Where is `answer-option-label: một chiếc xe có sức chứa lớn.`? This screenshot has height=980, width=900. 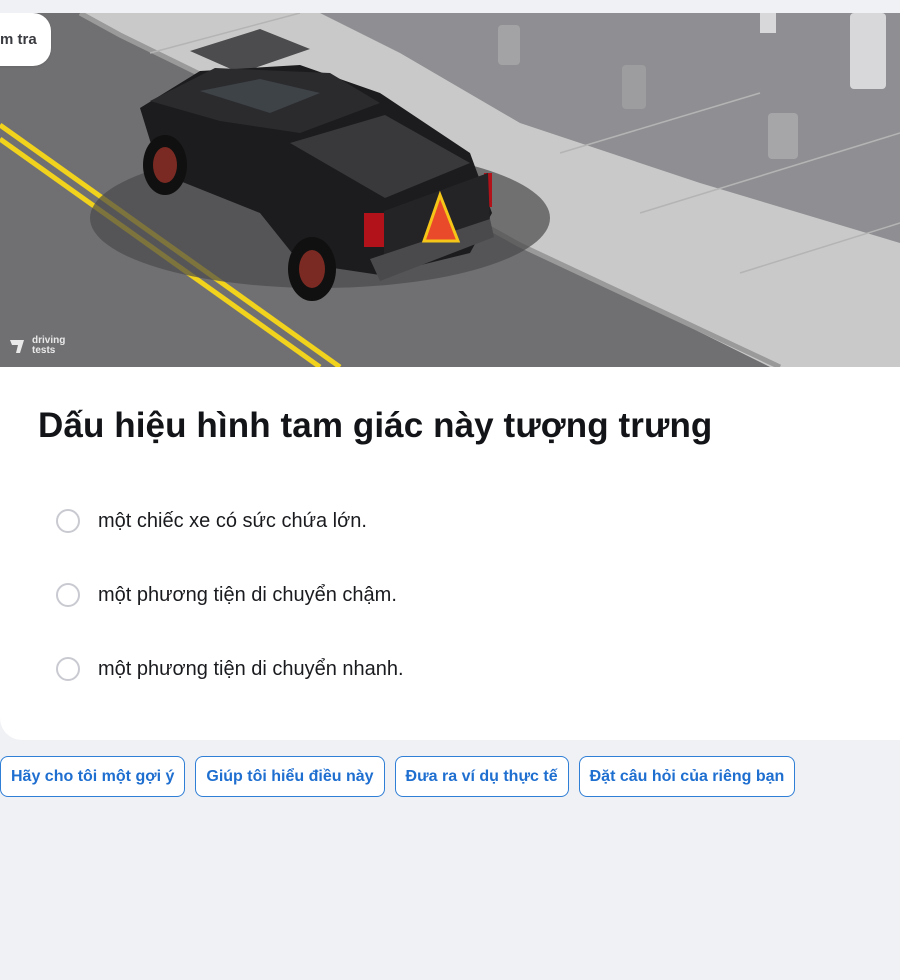 answer-option-label: một chiếc xe có sức chứa lớn. is located at coordinates (232, 520).